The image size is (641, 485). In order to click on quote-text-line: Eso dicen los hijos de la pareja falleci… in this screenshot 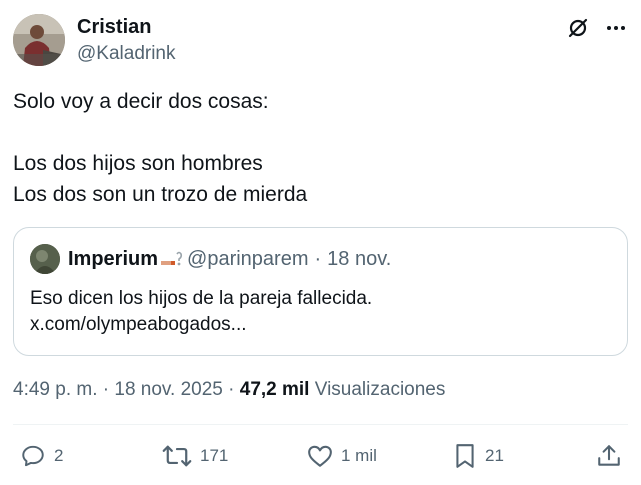, I will do `click(201, 298)`.